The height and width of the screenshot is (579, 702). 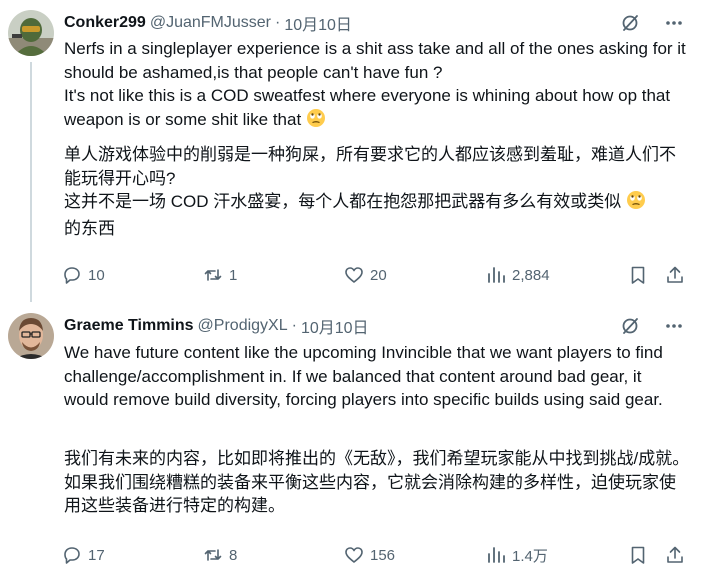 I want to click on tweet-actions: 10 1 20 2,884, so click(x=375, y=275).